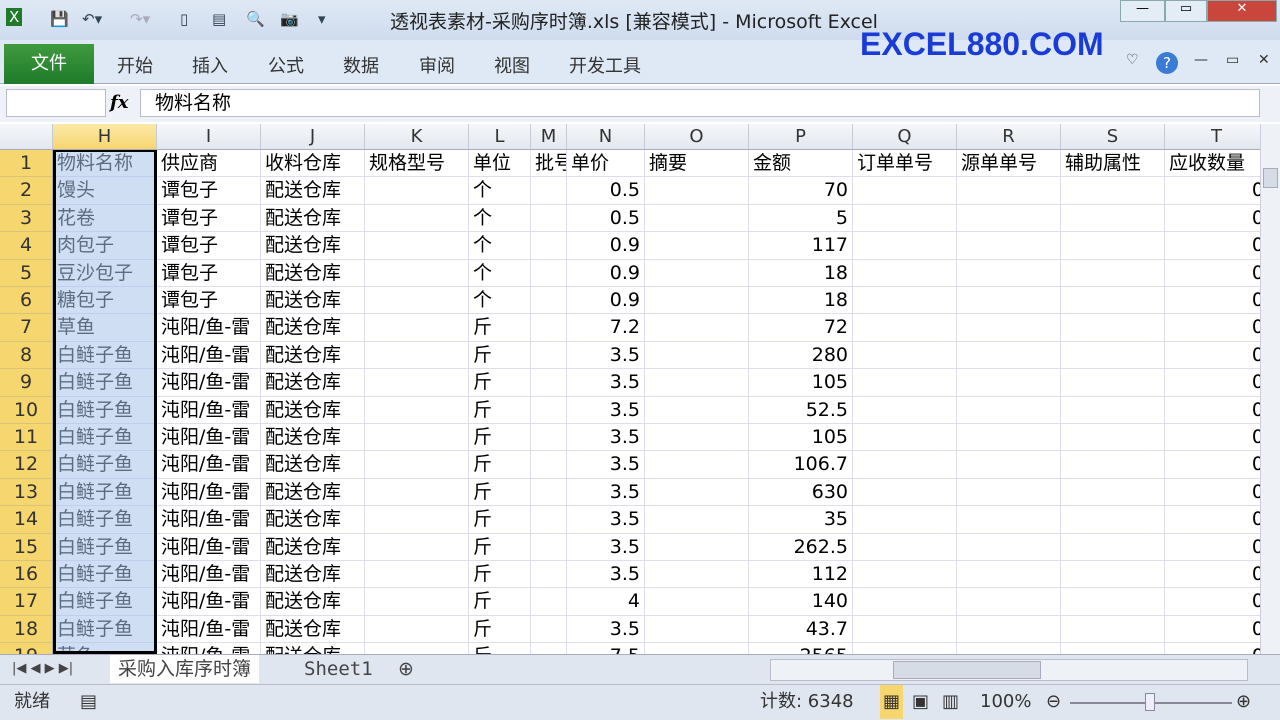 The width and height of the screenshot is (1280, 720). What do you see at coordinates (1113, 547) in the screenshot?
I see `cell-S15` at bounding box center [1113, 547].